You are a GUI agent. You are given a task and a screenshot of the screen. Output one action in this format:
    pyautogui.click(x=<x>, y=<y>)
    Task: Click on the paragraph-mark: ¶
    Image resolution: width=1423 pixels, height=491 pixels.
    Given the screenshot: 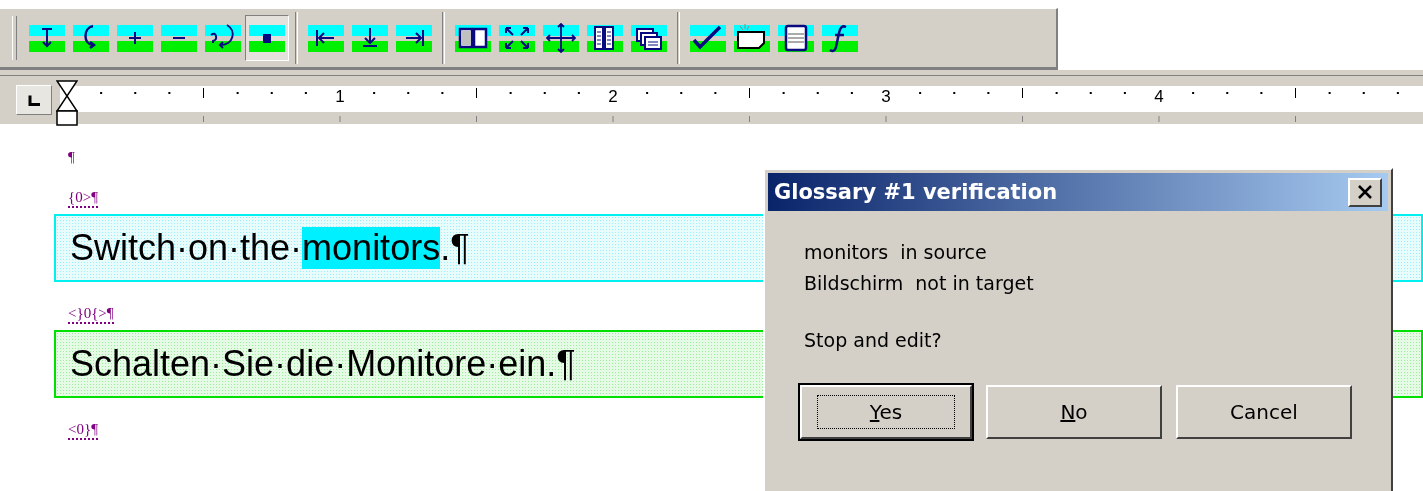 What is the action you would take?
    pyautogui.click(x=71, y=157)
    